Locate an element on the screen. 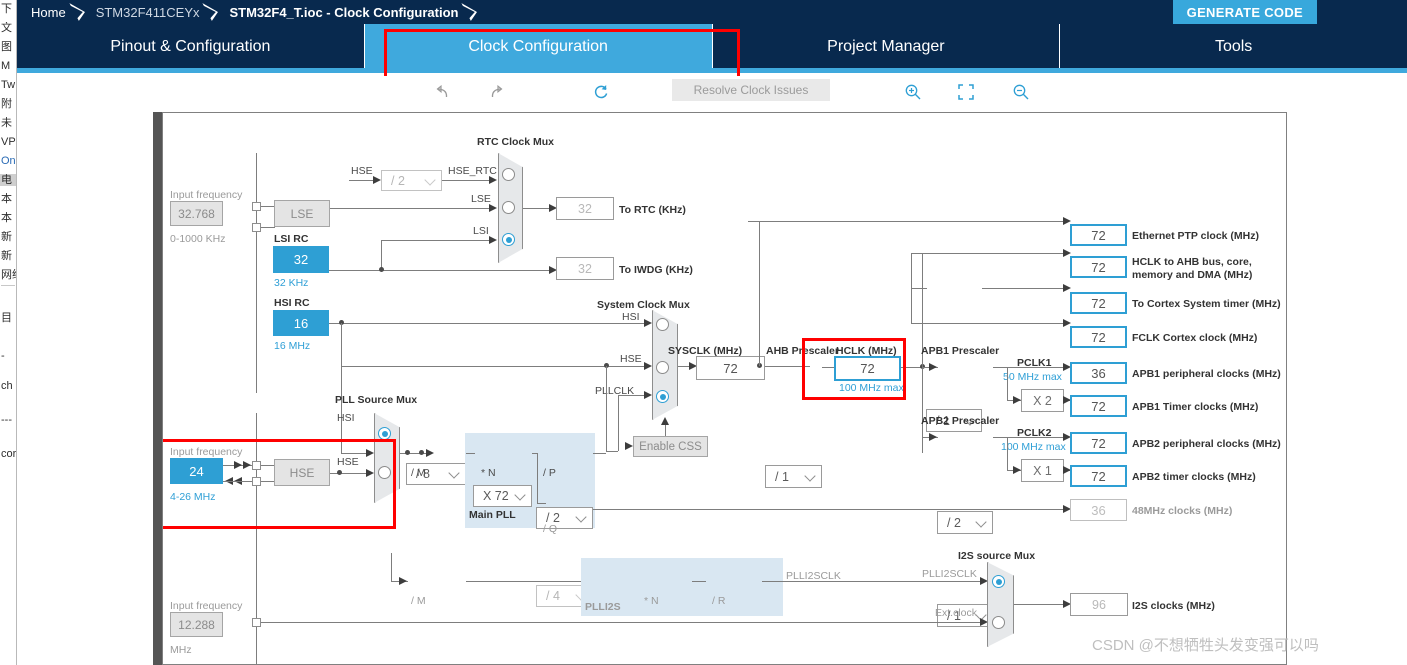 This screenshot has height=665, width=1407. redo-arrow-icon is located at coordinates (496, 92).